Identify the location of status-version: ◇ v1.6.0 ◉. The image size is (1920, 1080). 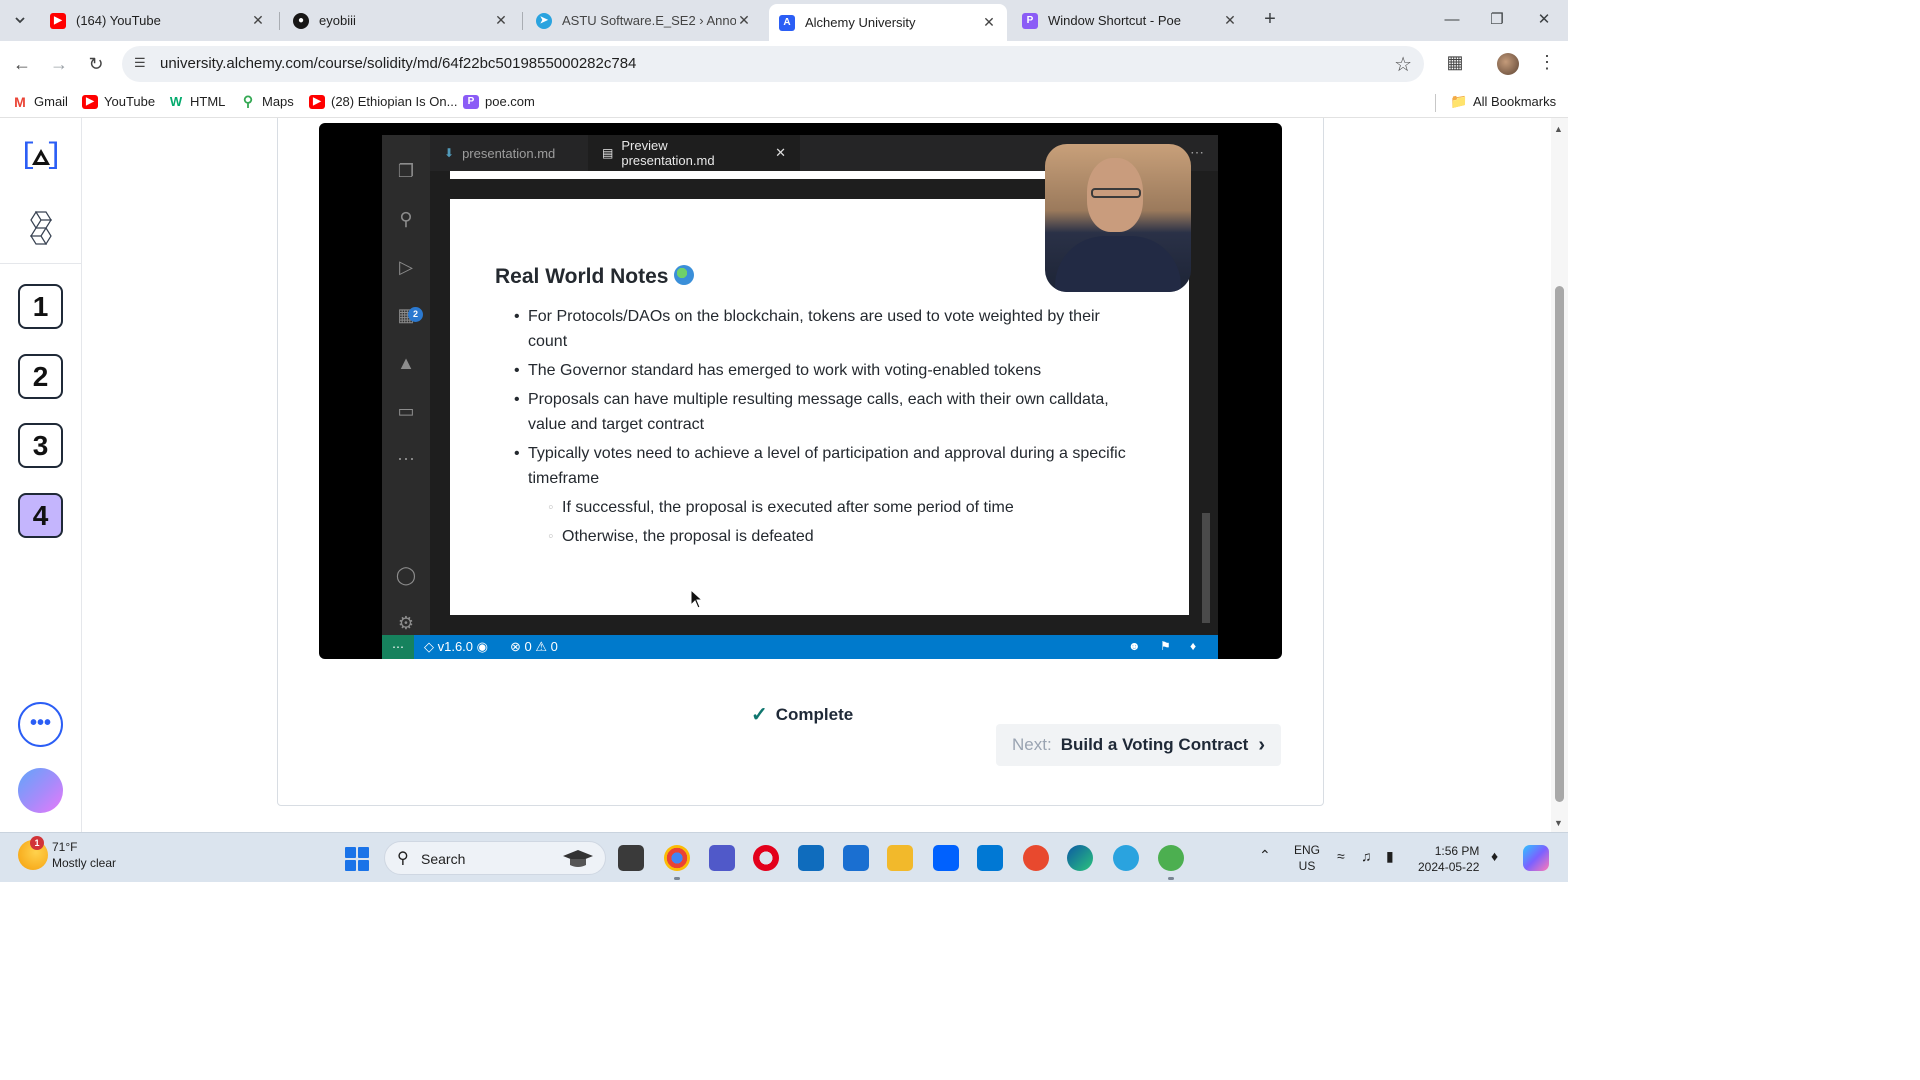
(456, 646).